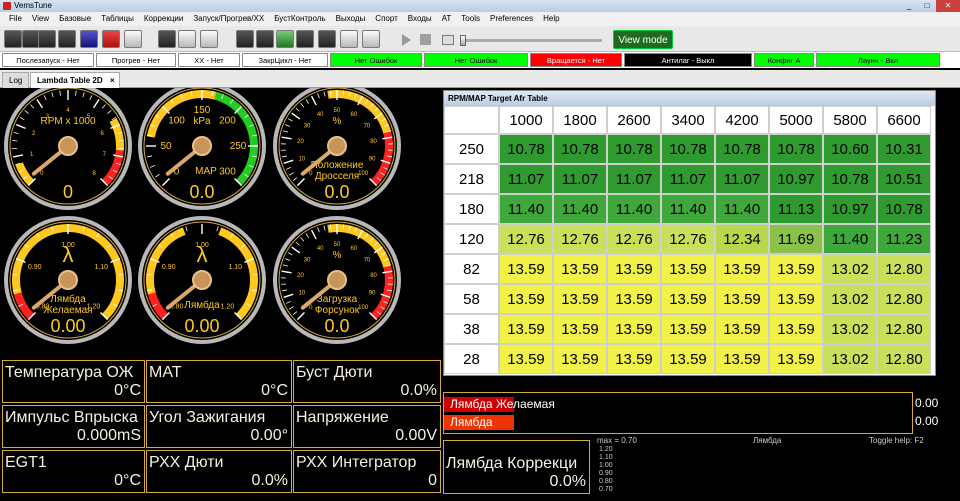 This screenshot has height=501, width=960. What do you see at coordinates (904, 239) in the screenshot?
I see `afr-cell: 11.23` at bounding box center [904, 239].